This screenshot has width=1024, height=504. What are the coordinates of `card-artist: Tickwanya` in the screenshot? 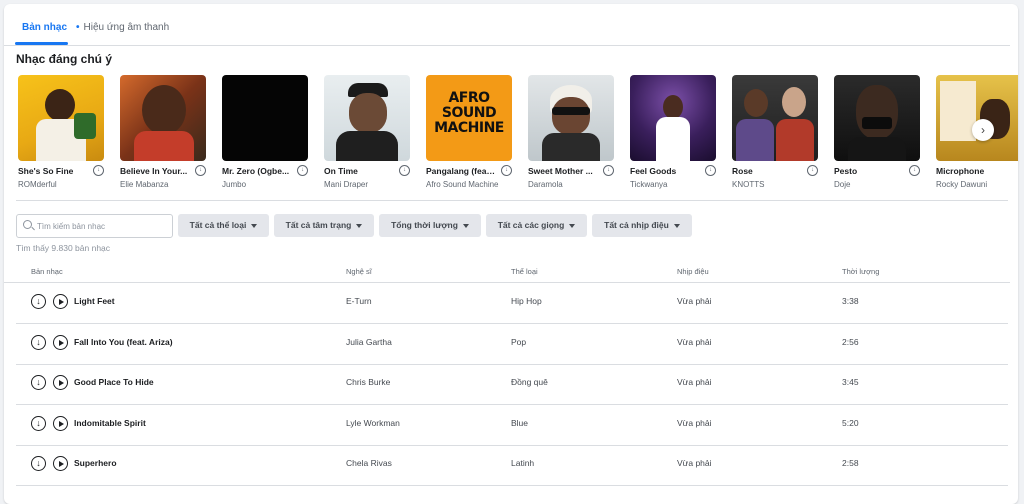 It's located at (649, 184).